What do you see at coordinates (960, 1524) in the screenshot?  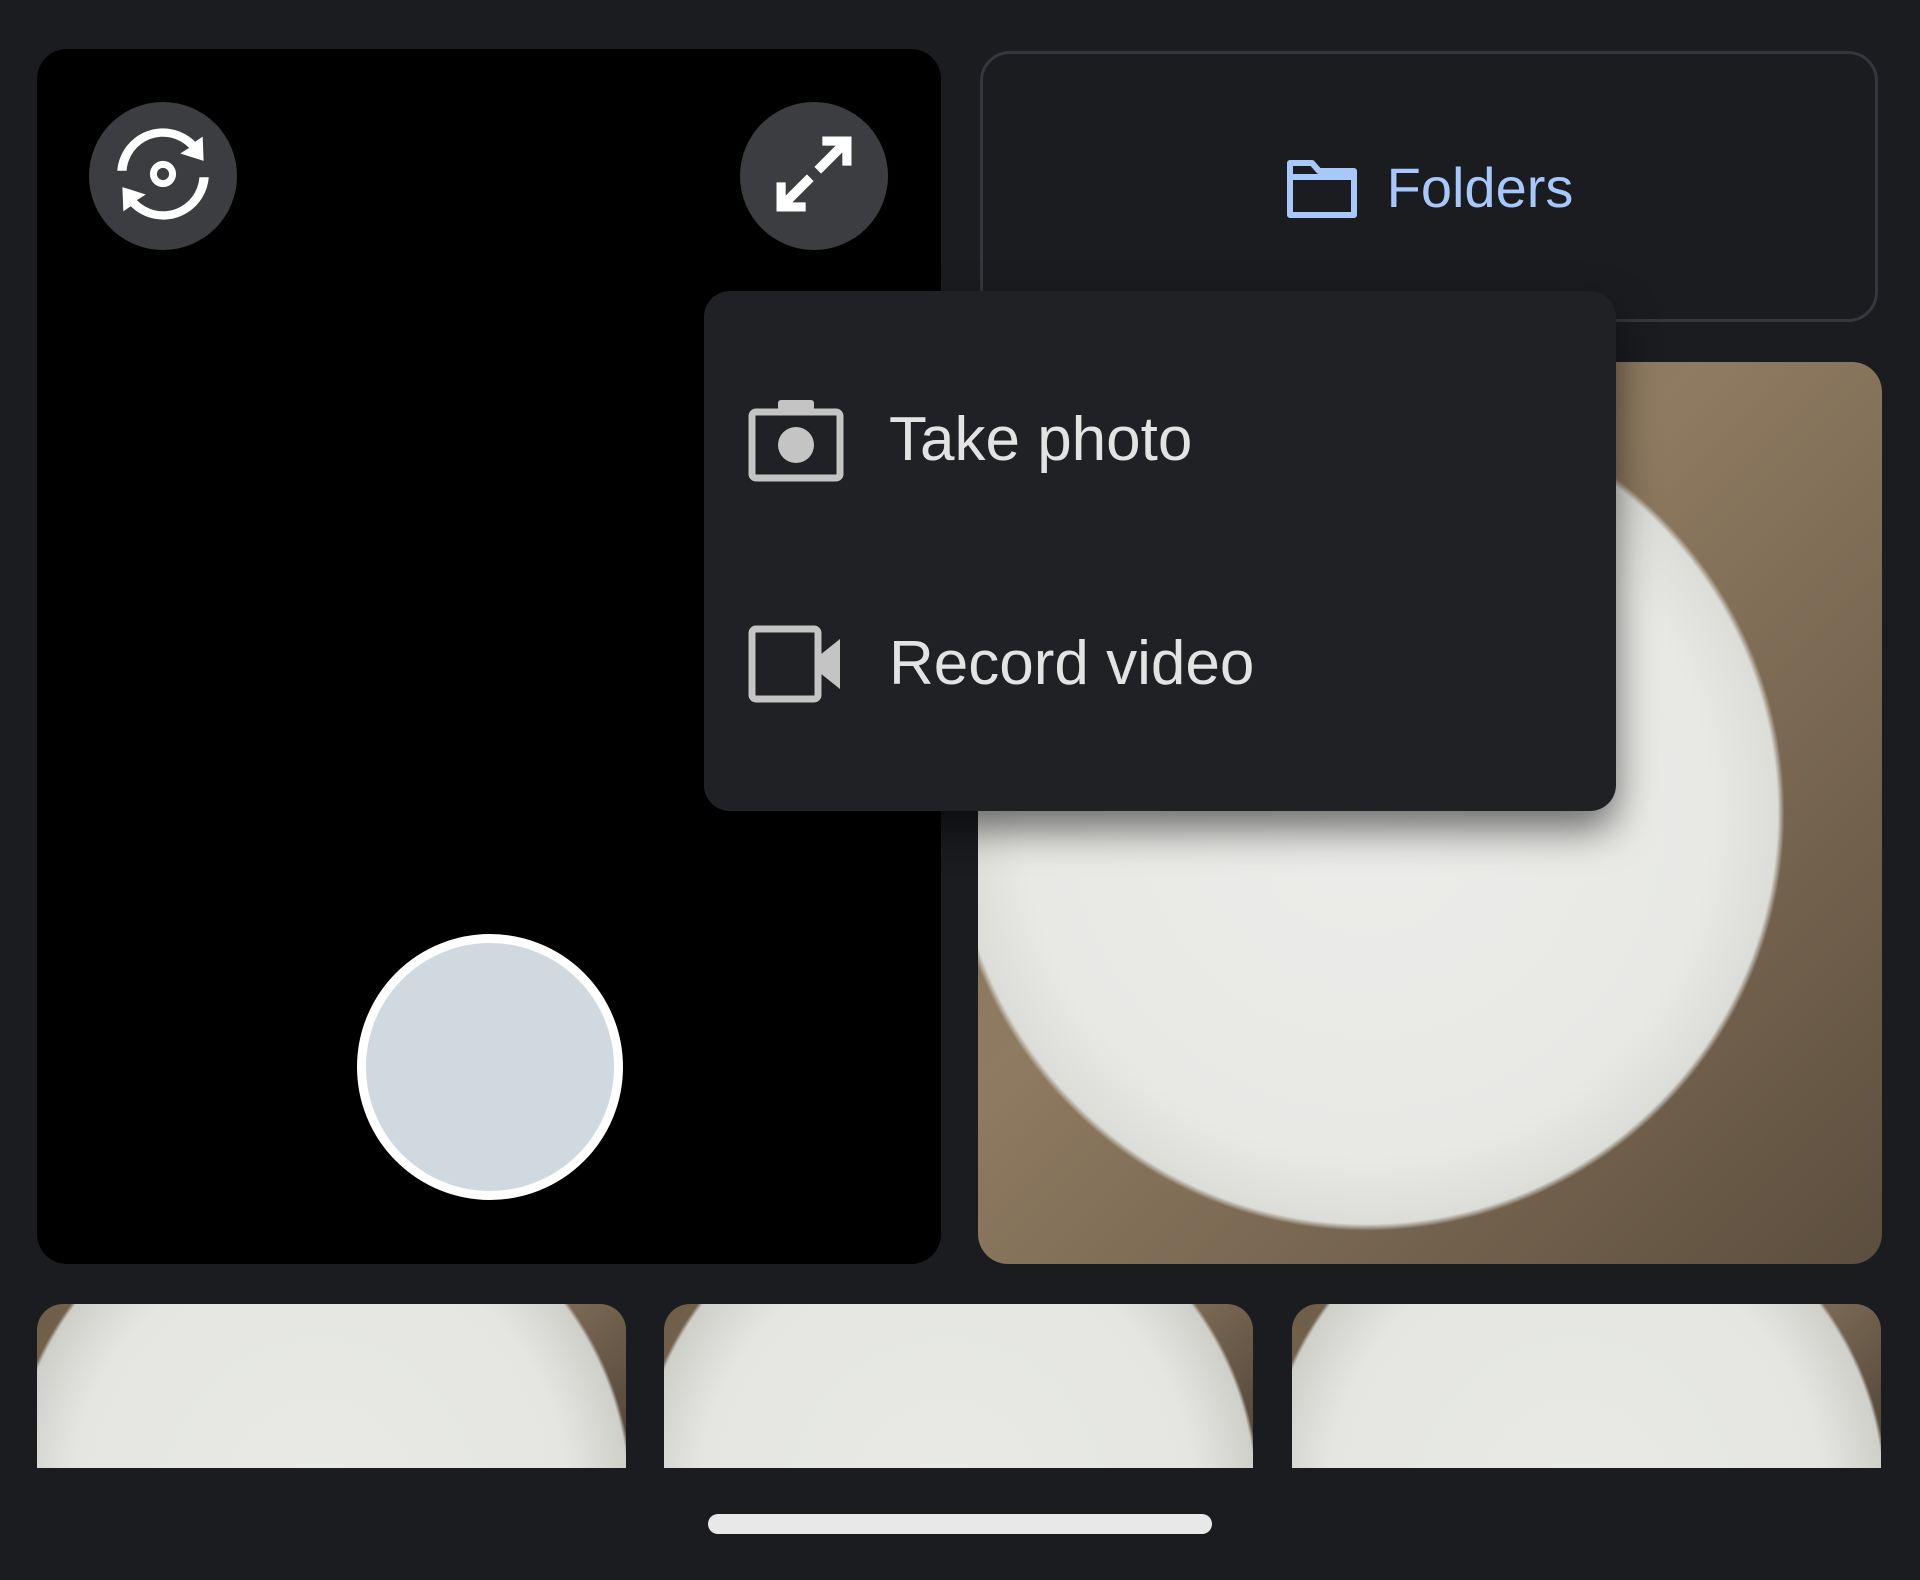 I see `home-indicator` at bounding box center [960, 1524].